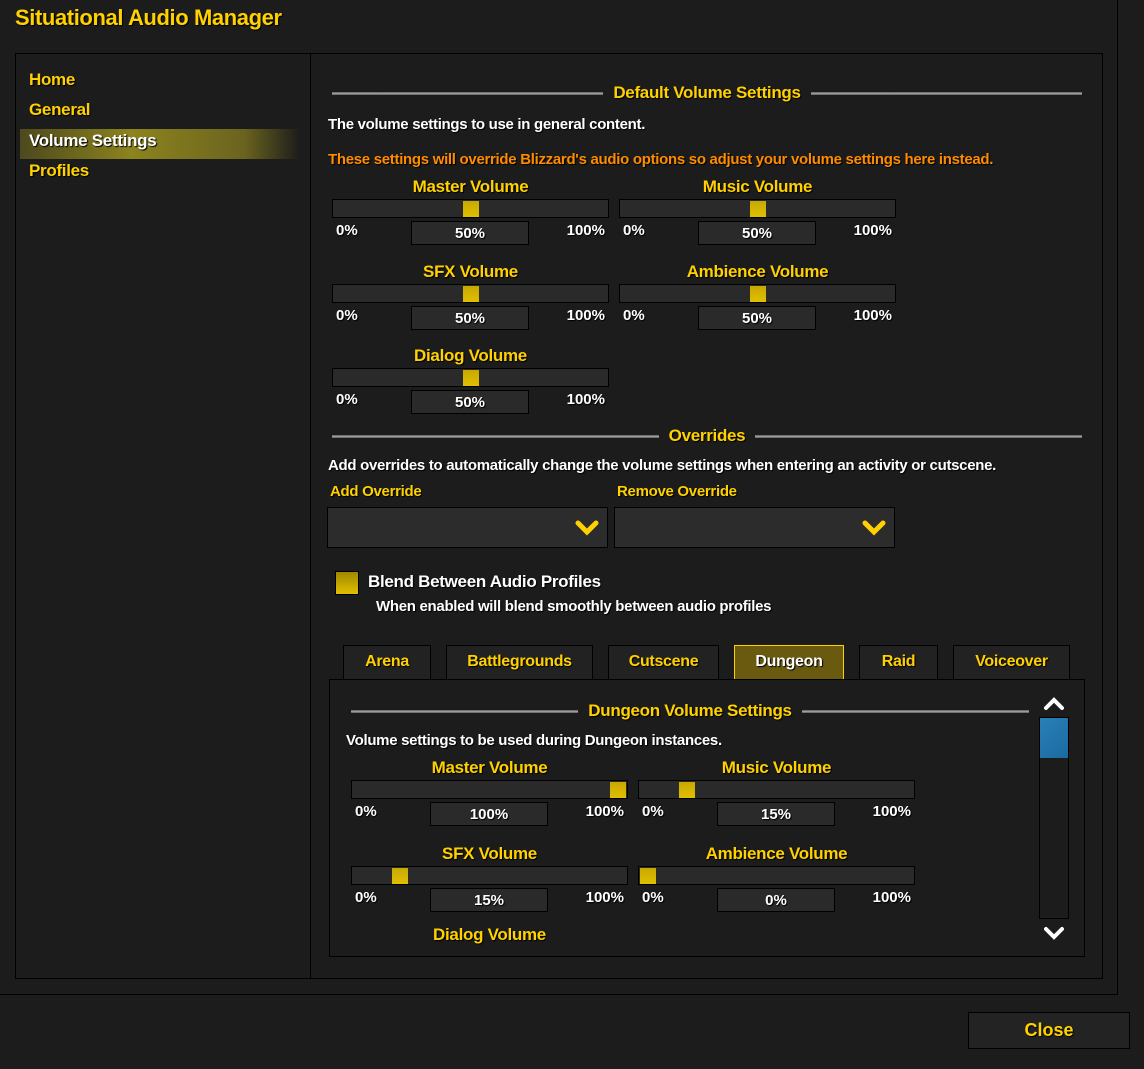  I want to click on blend-label: Blend Between Audio Profiles, so click(484, 582).